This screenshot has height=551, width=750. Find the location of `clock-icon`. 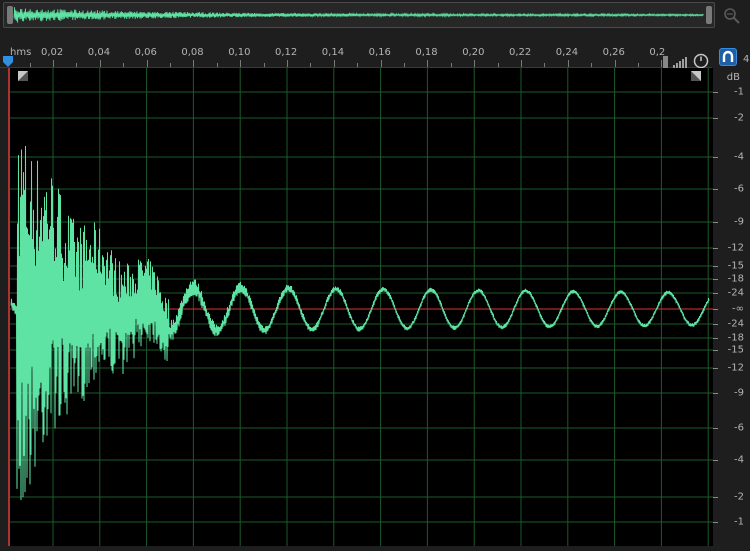

clock-icon is located at coordinates (701, 61).